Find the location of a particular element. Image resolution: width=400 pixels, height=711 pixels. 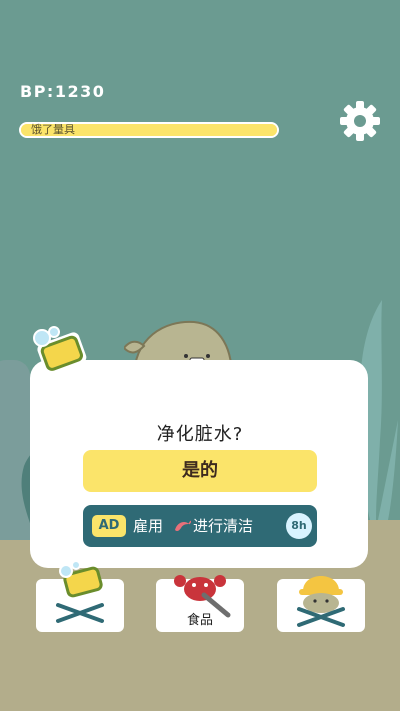

ad-clean-button: AD 雇用 进行清洁 8h is located at coordinates (200, 526).